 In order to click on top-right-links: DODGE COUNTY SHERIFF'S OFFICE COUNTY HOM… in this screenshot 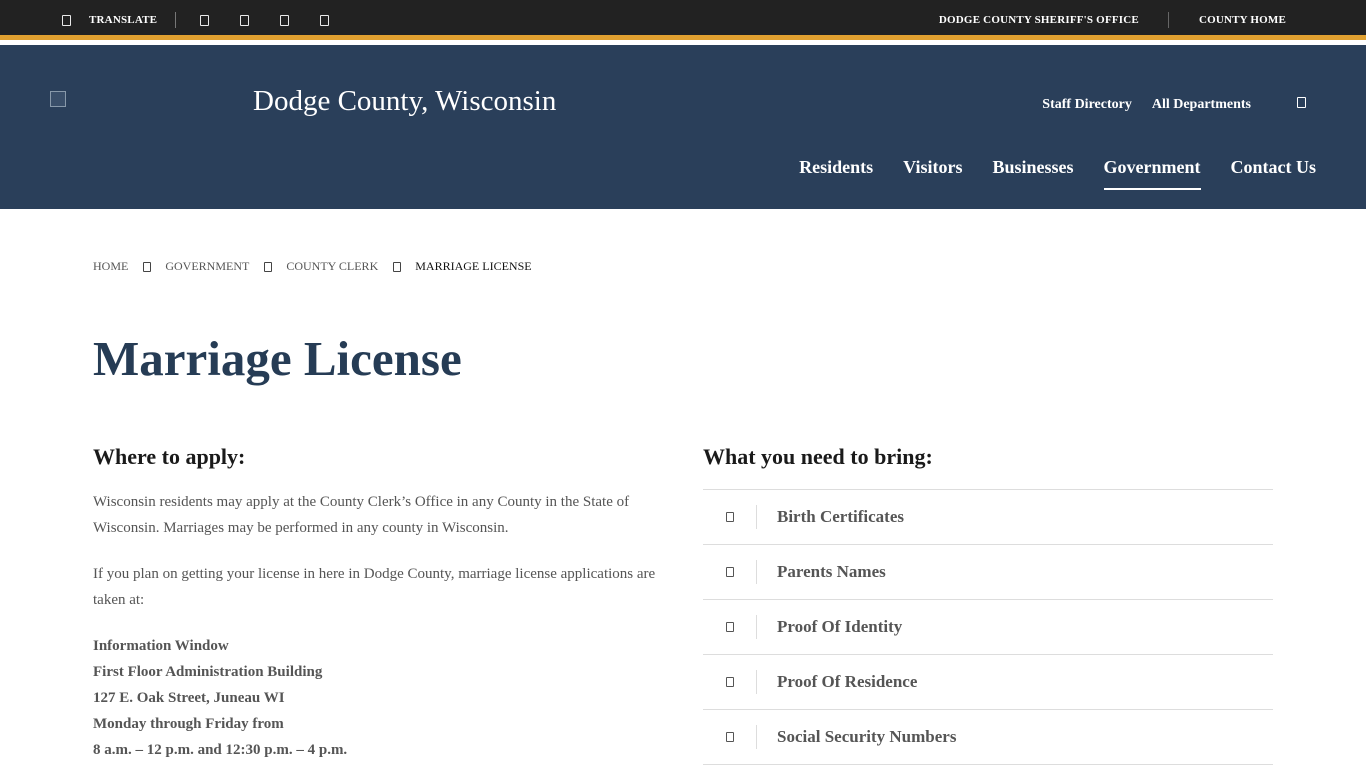, I will do `click(1112, 20)`.